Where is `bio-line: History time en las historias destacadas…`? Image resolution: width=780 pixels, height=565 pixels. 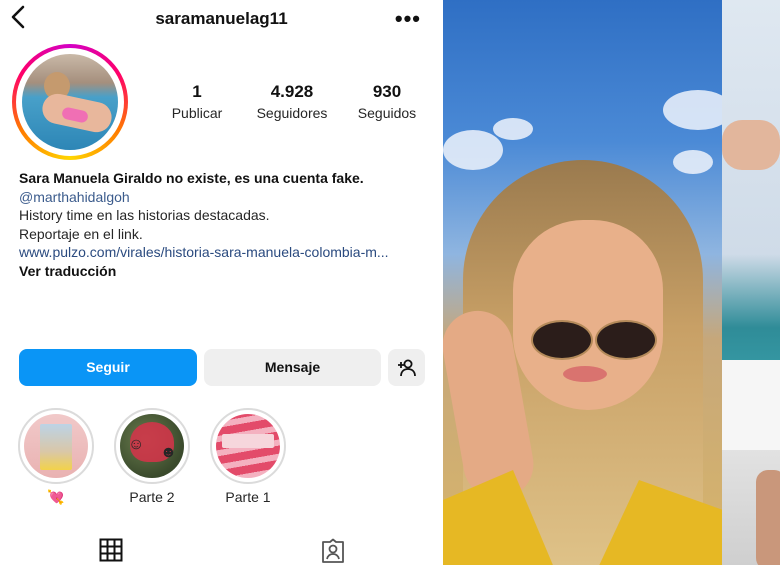
bio-line: History time en las historias destacadas… is located at coordinates (144, 215).